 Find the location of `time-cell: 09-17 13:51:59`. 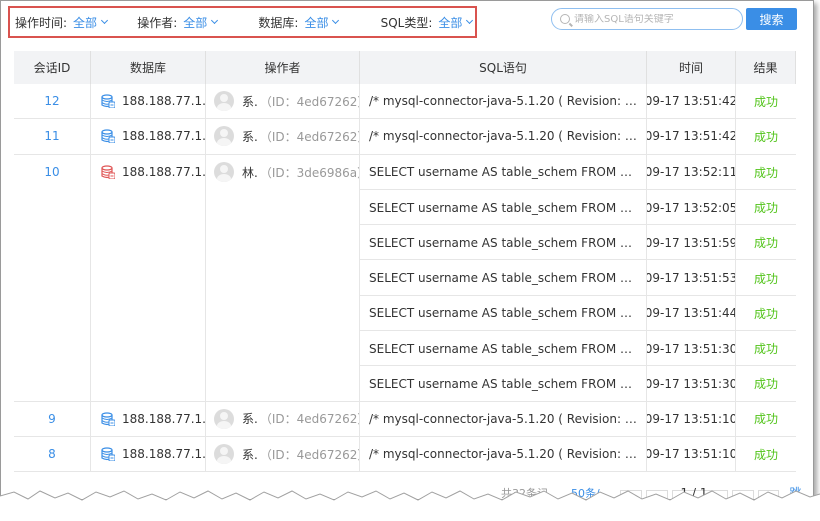

time-cell: 09-17 13:51:59 is located at coordinates (691, 243).